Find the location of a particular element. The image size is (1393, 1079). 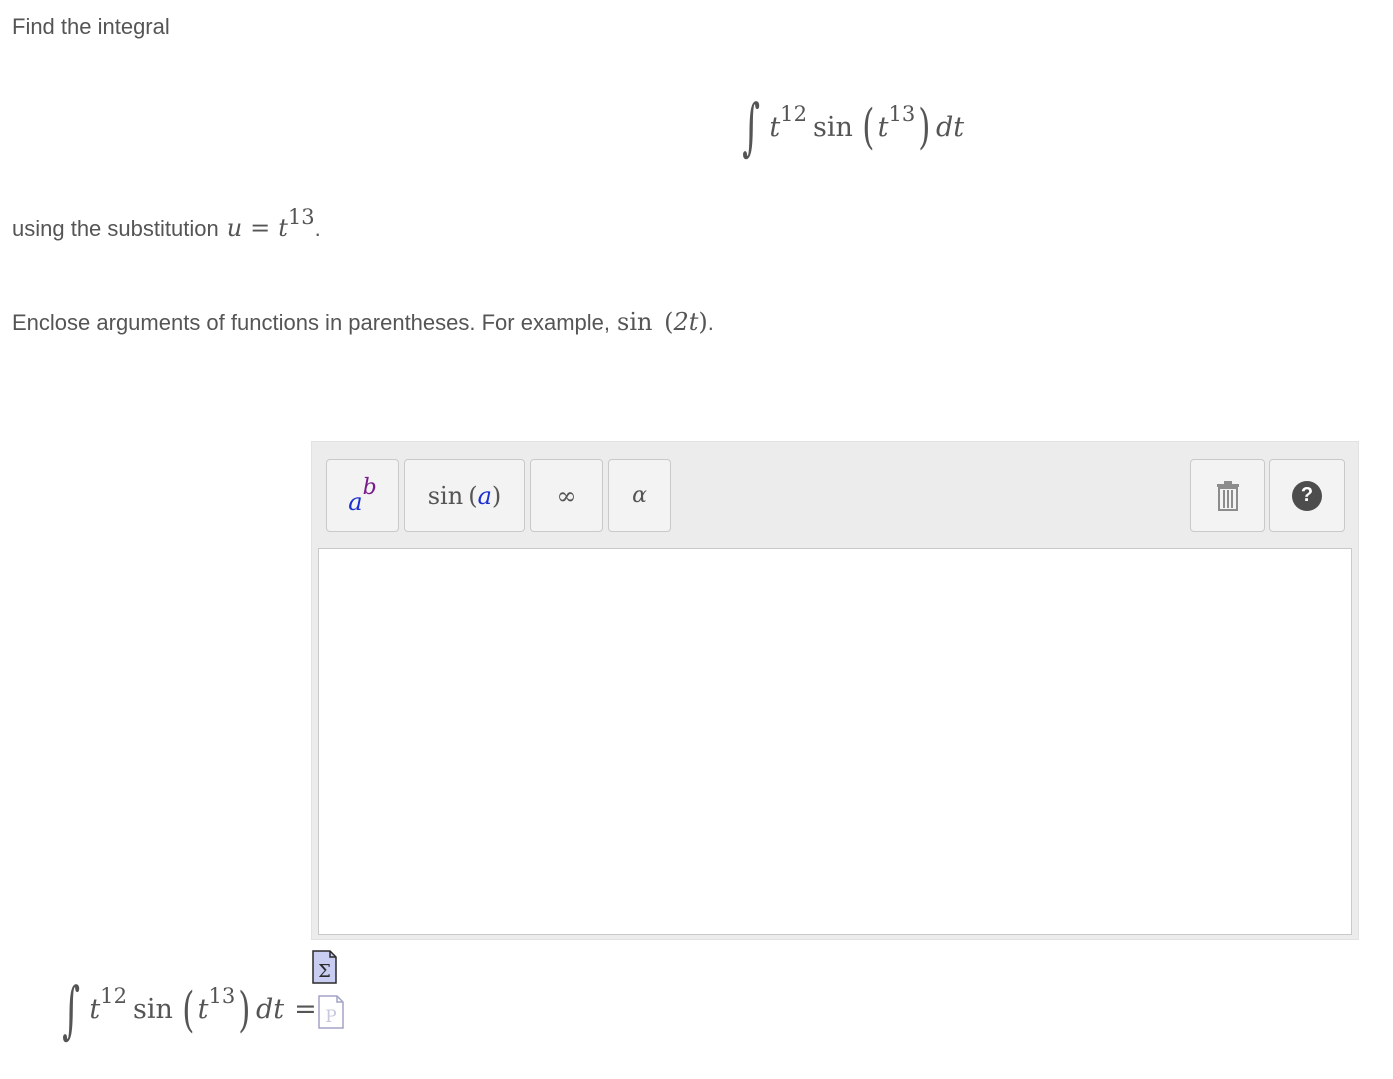

exponent-12-bottom: 12 is located at coordinates (113, 995).